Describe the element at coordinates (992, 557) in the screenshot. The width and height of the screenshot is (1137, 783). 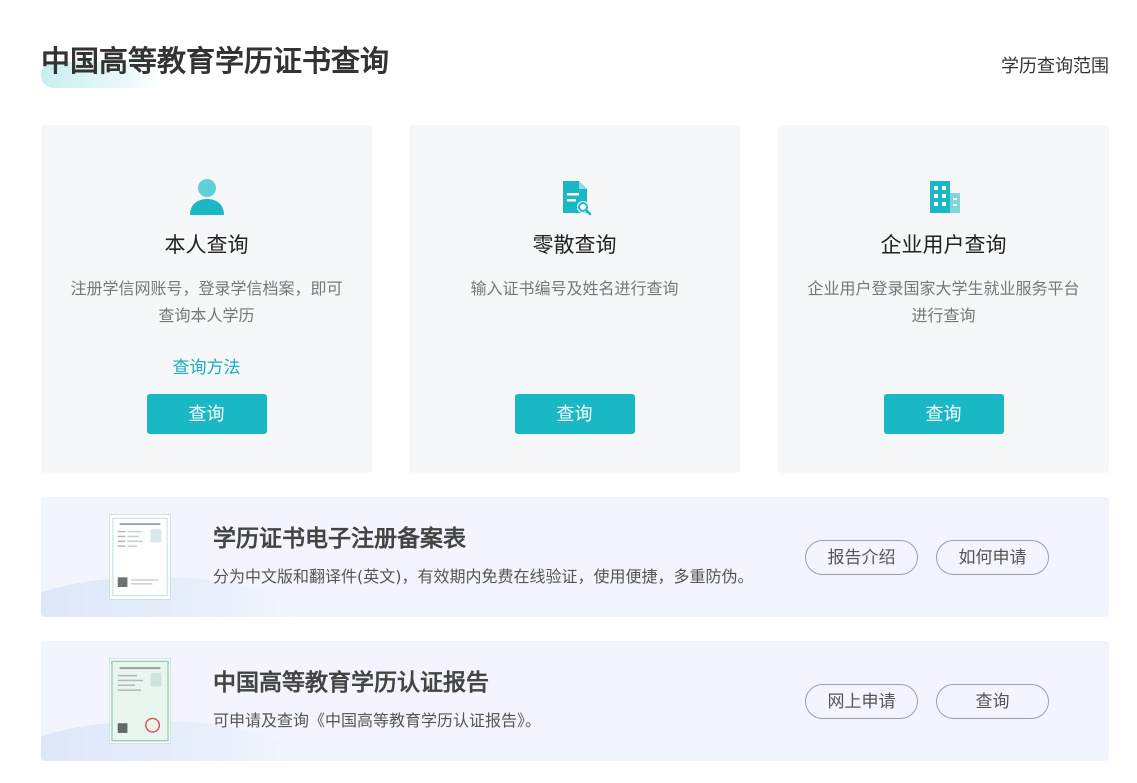
I see `how-to-apply-button: 如何申请` at that location.